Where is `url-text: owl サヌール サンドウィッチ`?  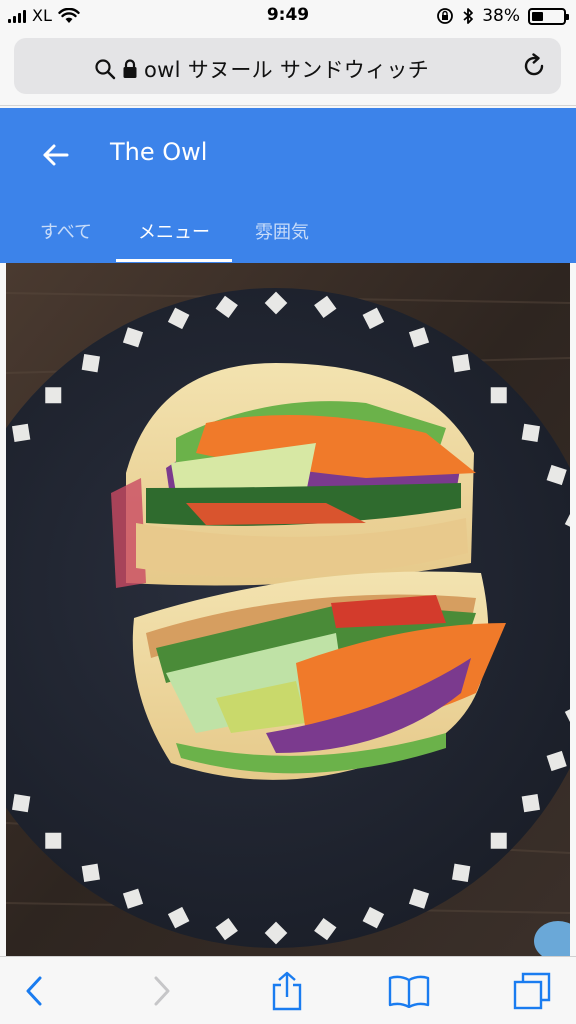
url-text: owl サヌール サンドウィッチ is located at coordinates (287, 70).